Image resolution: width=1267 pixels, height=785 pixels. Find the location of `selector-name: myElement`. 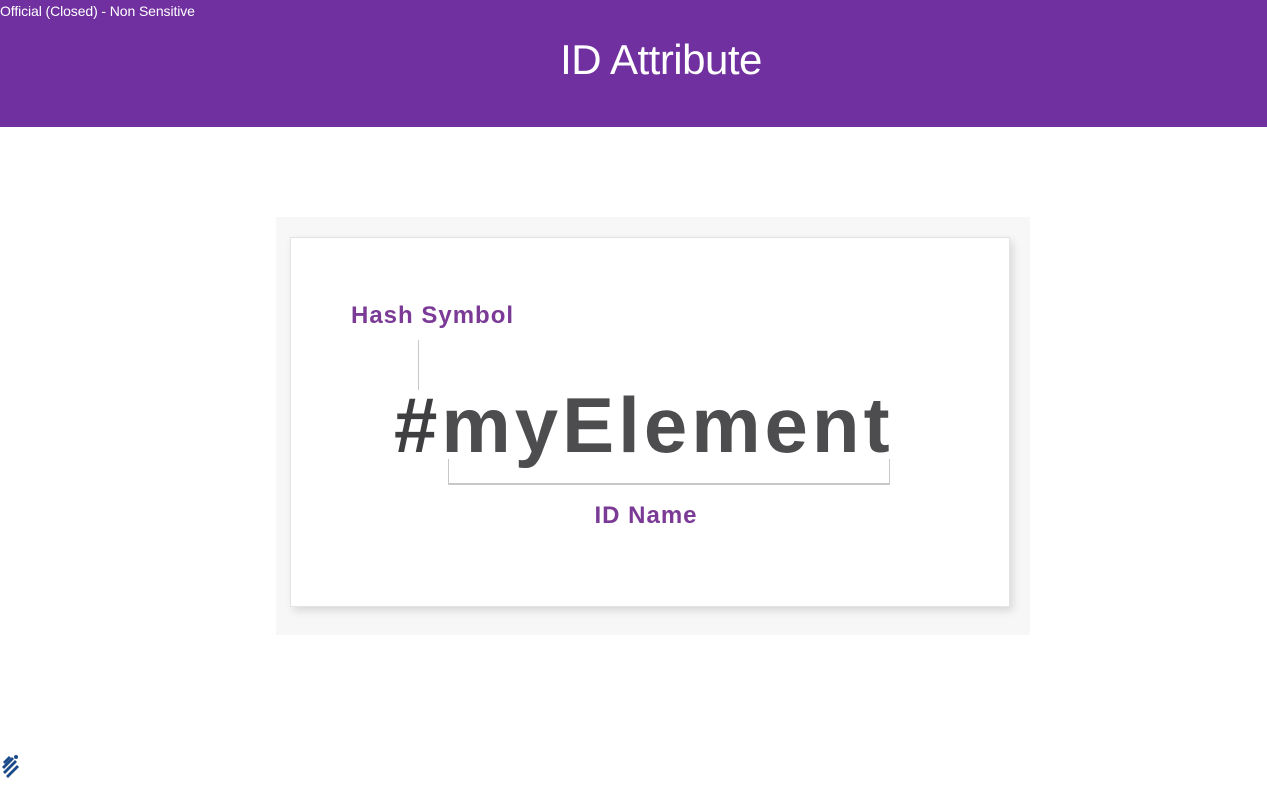

selector-name: myElement is located at coordinates (667, 425).